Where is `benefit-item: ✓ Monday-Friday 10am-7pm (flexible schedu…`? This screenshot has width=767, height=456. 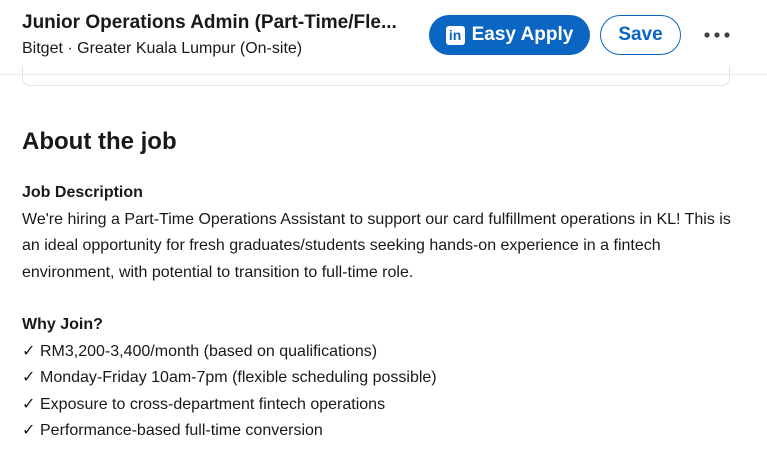 benefit-item: ✓ Monday-Friday 10am-7pm (flexible schedu… is located at coordinates (382, 378).